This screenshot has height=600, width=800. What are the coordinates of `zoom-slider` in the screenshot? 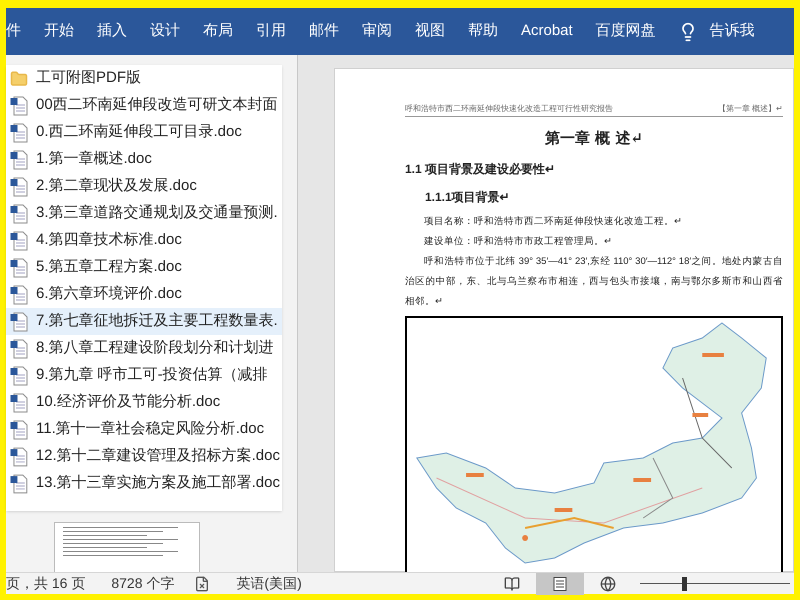 It's located at (715, 583).